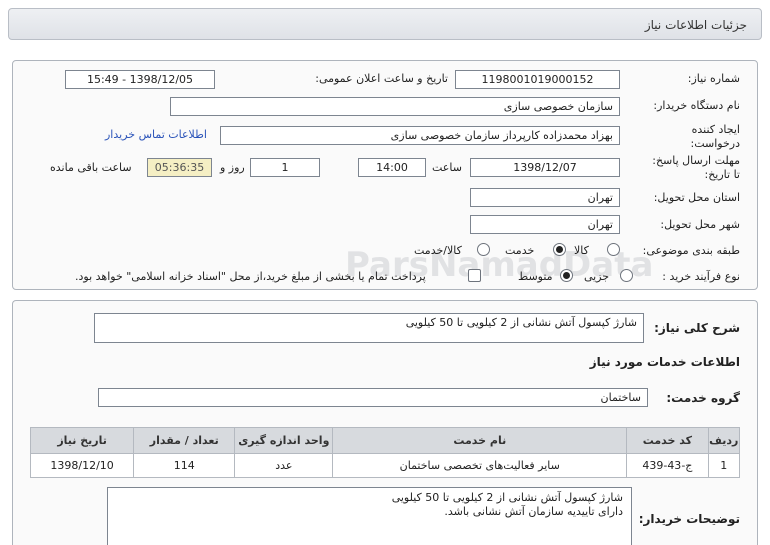 The image size is (770, 545). What do you see at coordinates (480, 440) in the screenshot?
I see `col-header-service-name: نام خدمت` at bounding box center [480, 440].